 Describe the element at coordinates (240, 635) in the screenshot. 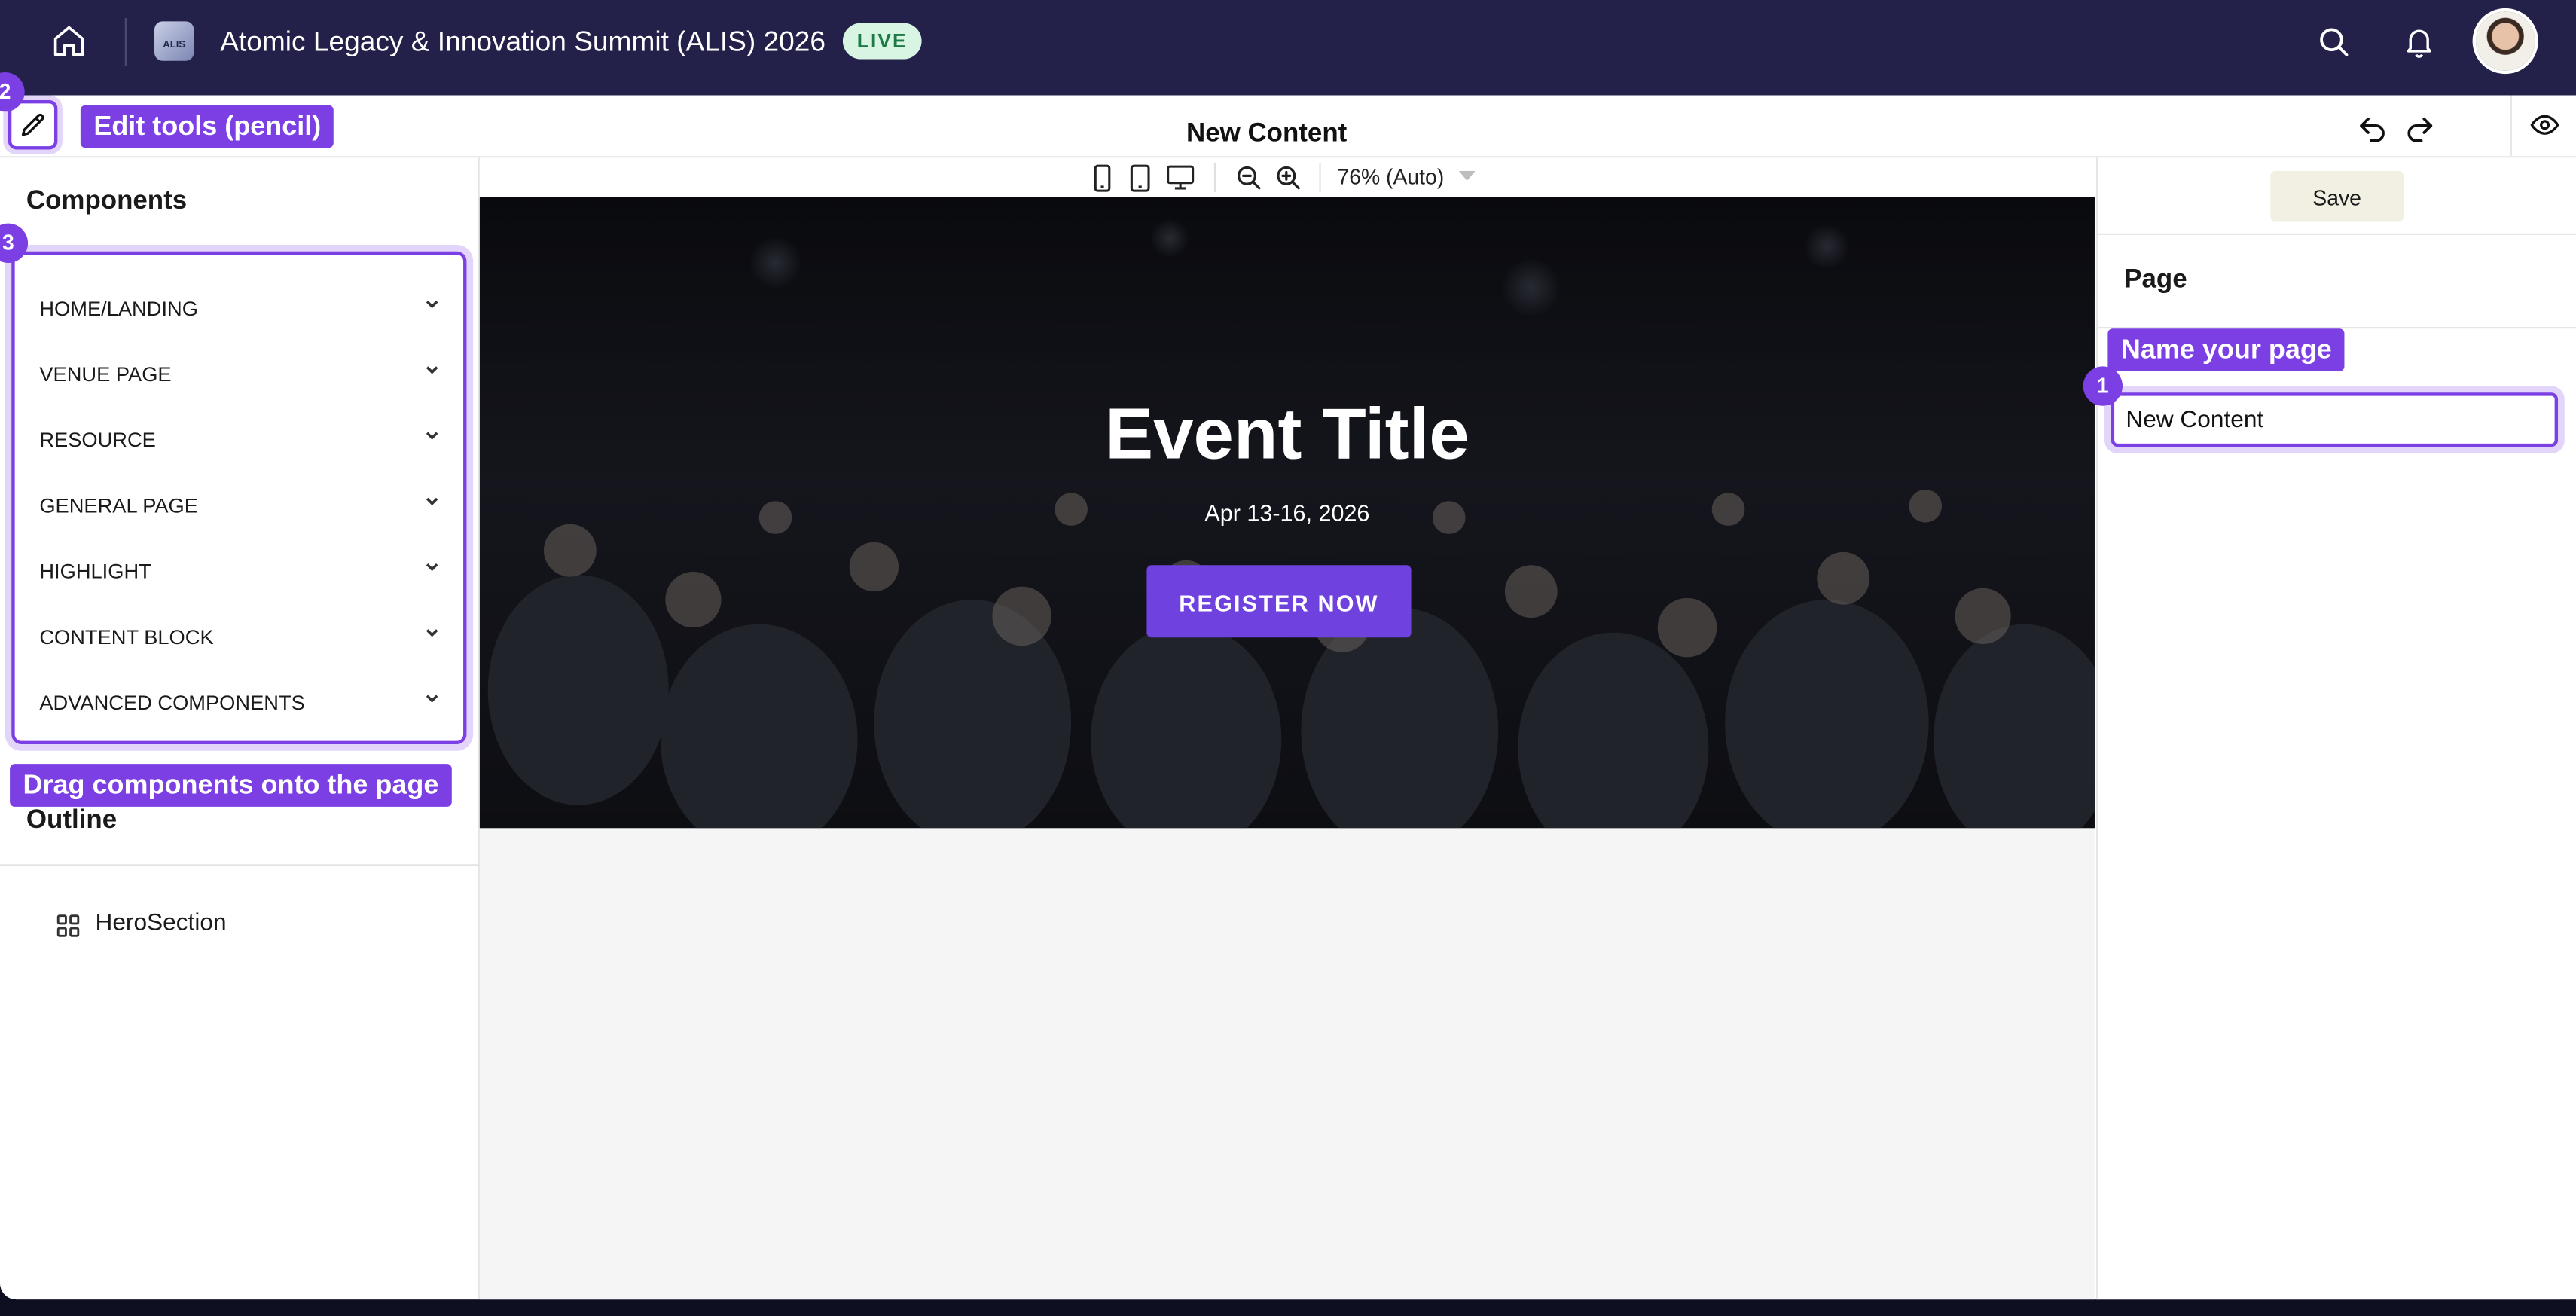

I see `component-category-content-block: CONTENT BLOCK` at that location.